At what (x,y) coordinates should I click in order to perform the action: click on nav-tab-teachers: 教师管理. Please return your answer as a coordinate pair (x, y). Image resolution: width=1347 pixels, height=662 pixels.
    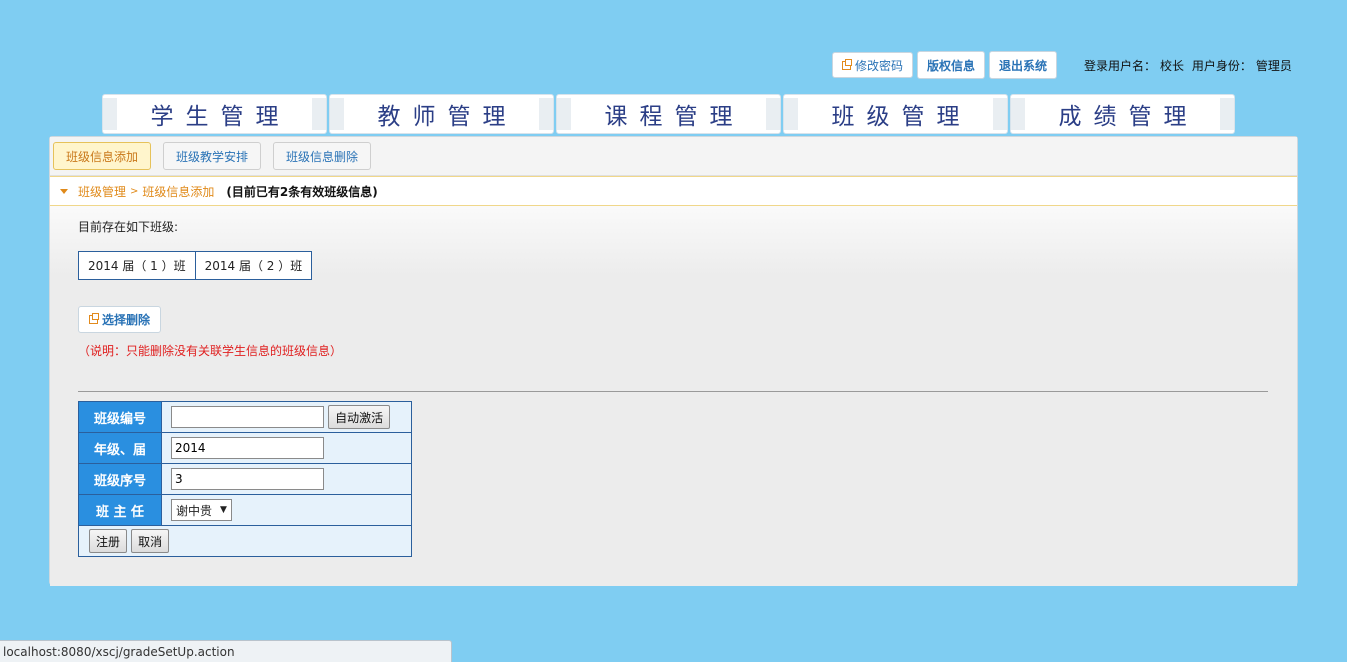
    Looking at the image, I should click on (441, 114).